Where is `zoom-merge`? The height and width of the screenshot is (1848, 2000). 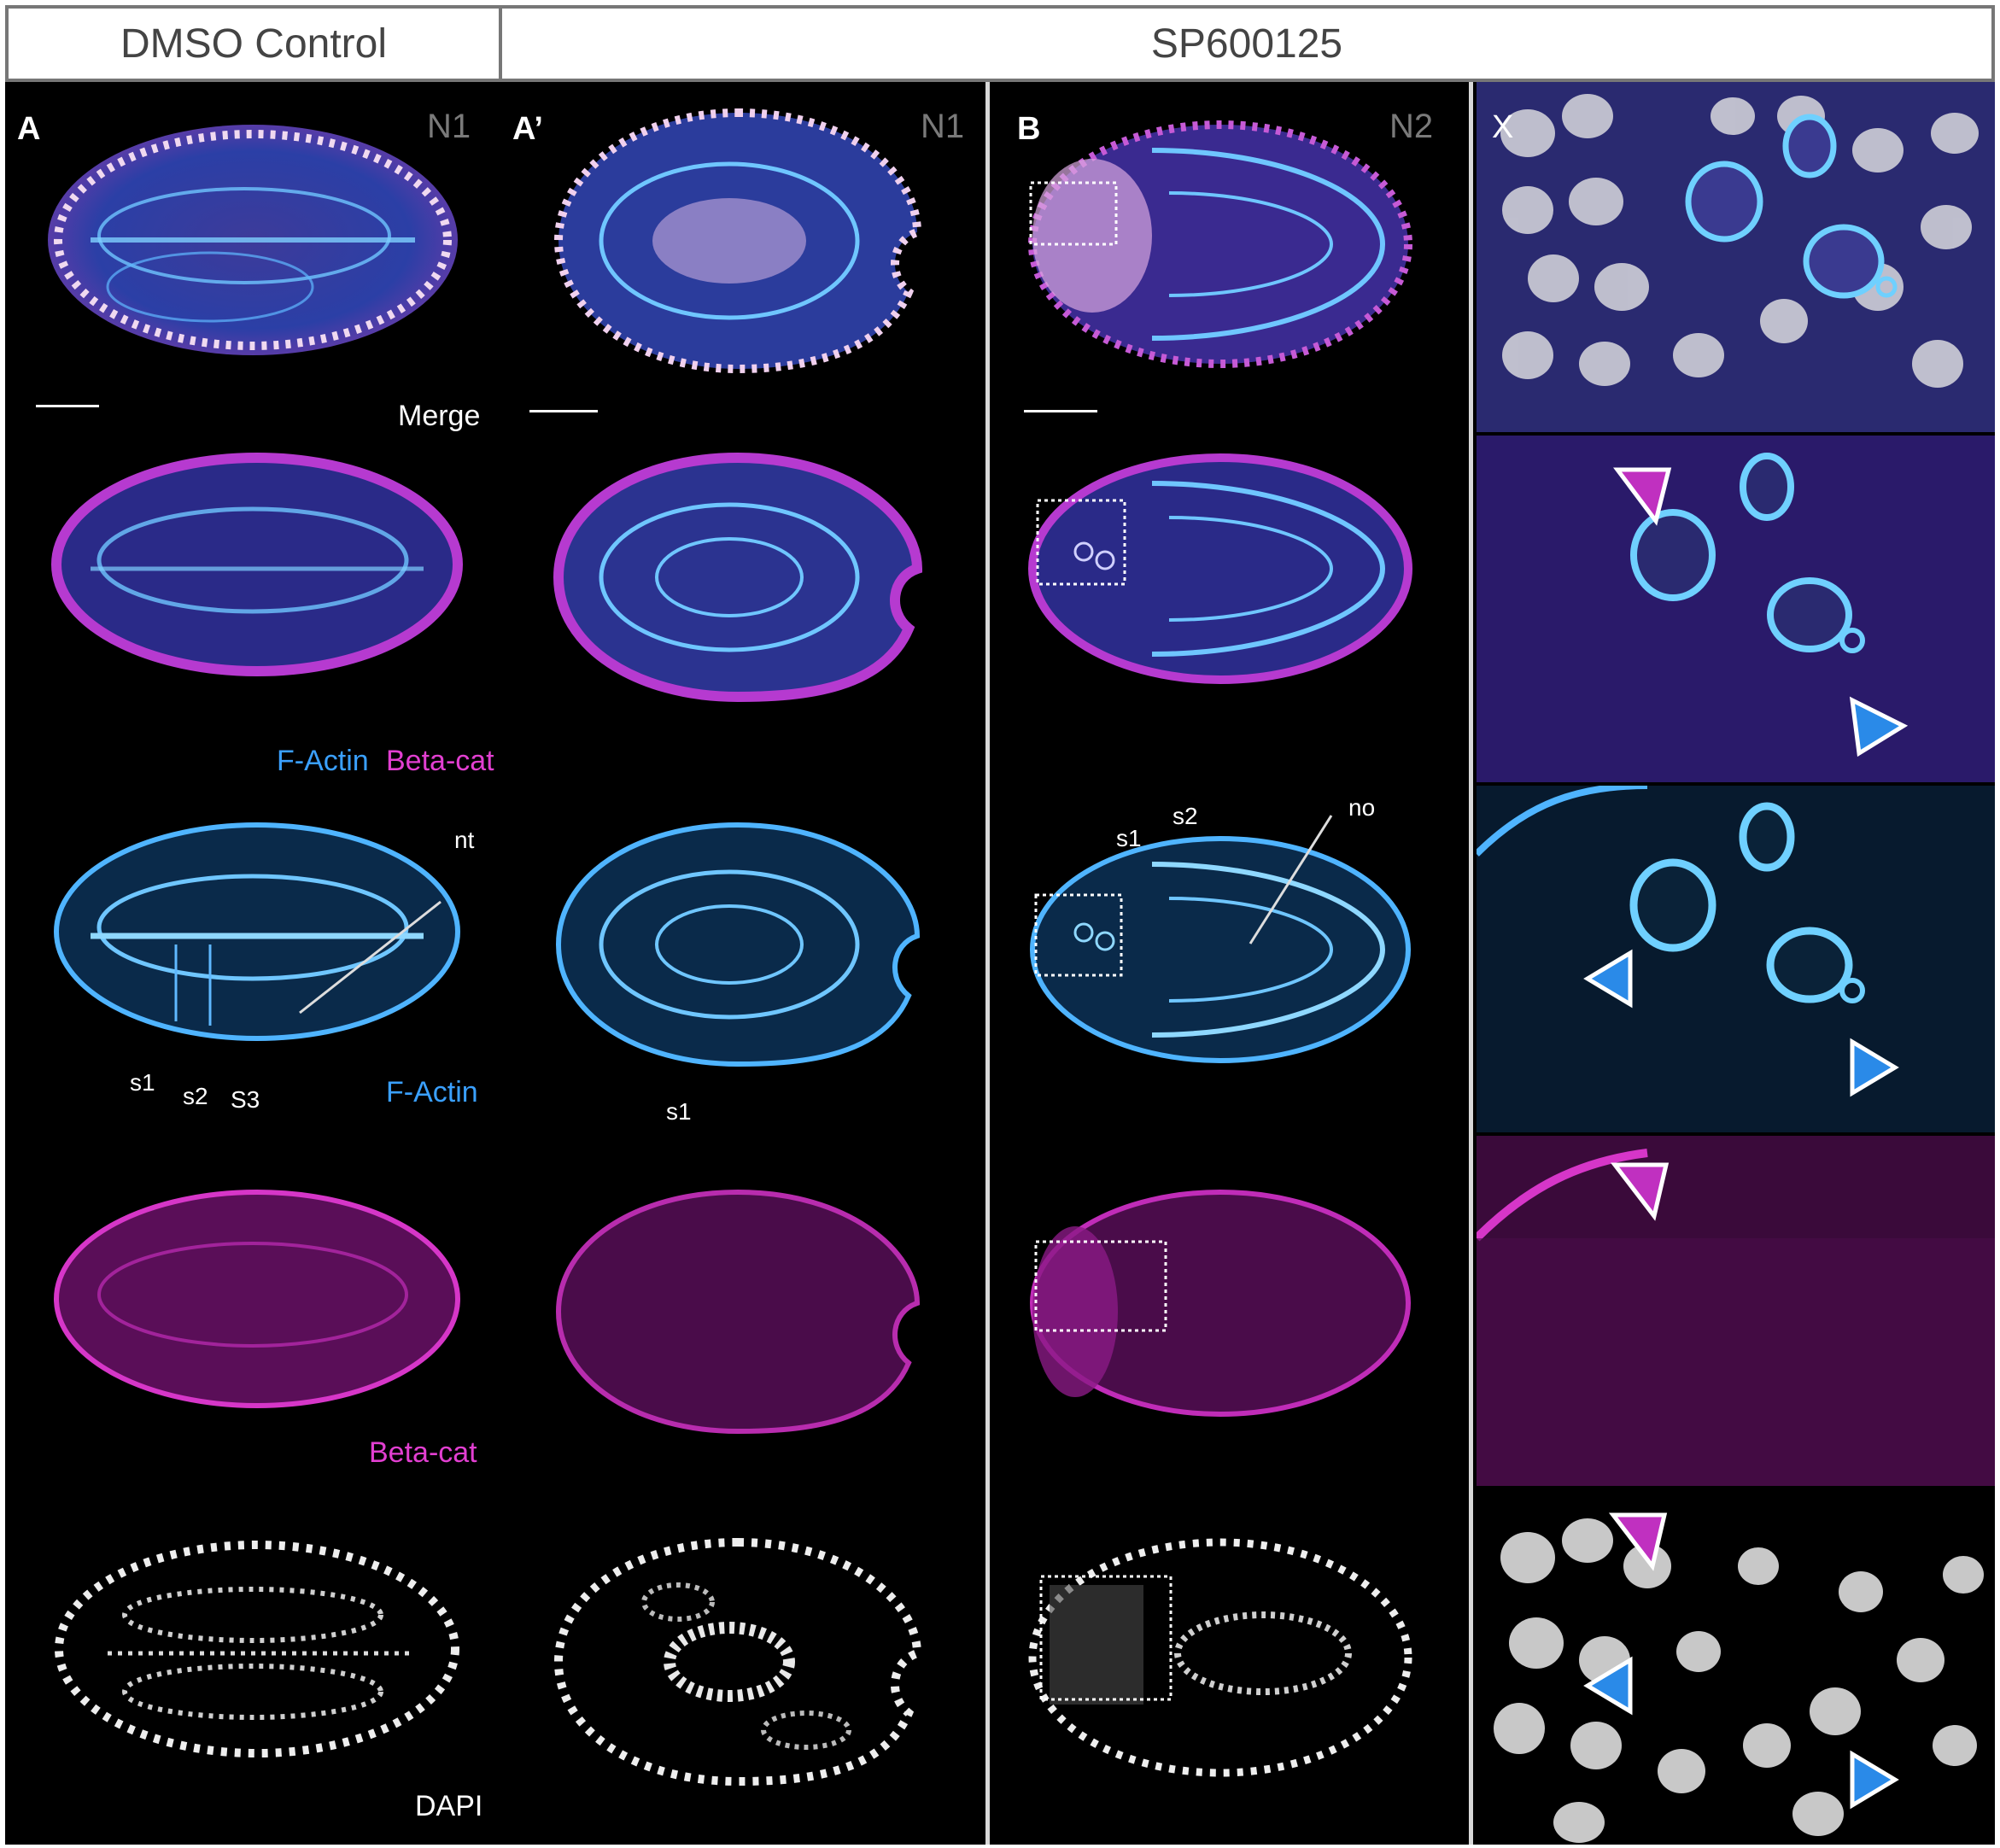
zoom-merge is located at coordinates (1736, 257).